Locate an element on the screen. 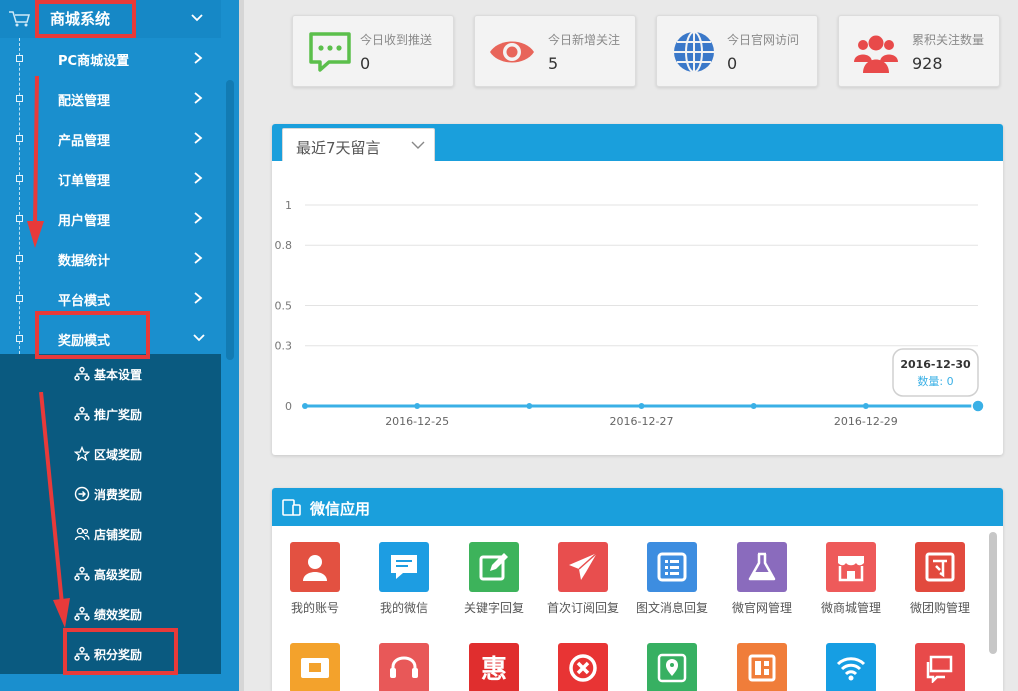 The width and height of the screenshot is (1018, 691). submenu-item-label: 基本设置 is located at coordinates (118, 375).